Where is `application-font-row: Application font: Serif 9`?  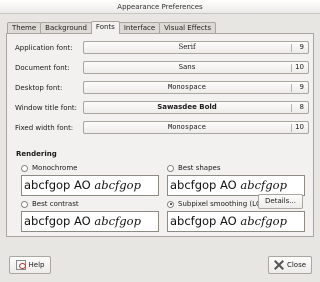
application-font-row: Application font: Serif 9 is located at coordinates (162, 48).